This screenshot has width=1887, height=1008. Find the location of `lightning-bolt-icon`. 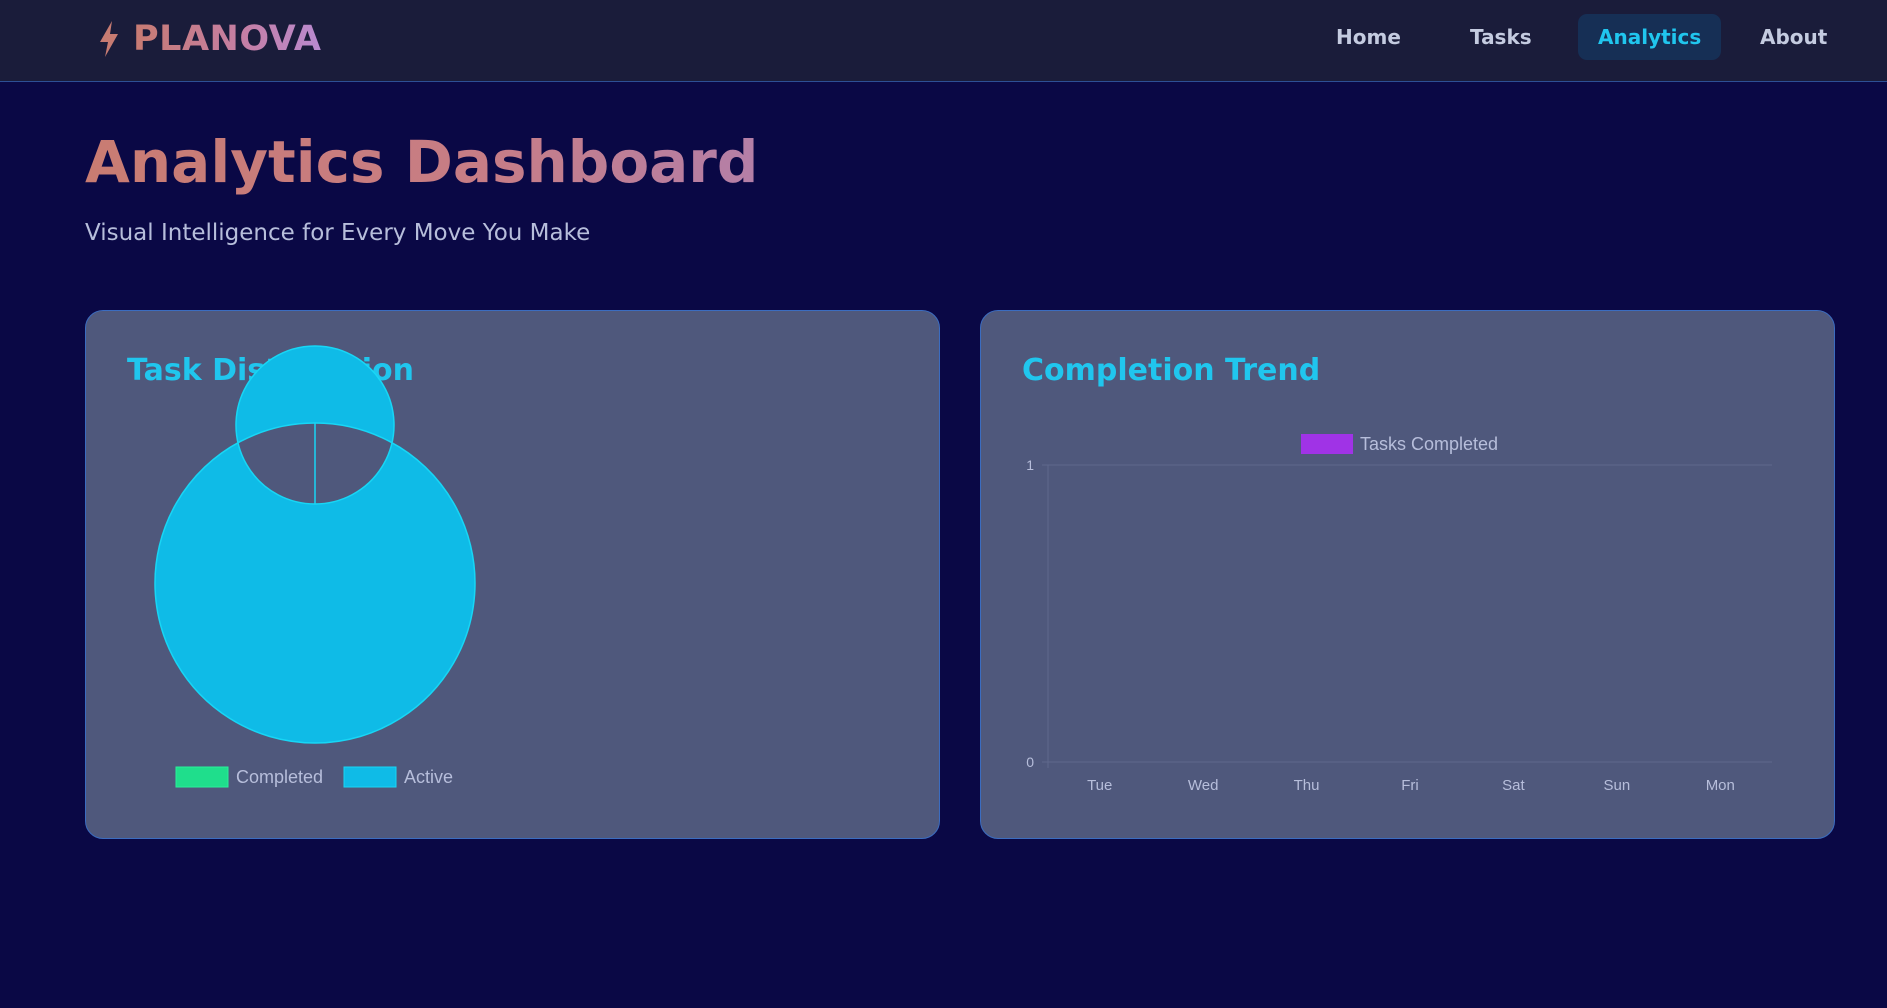

lightning-bolt-icon is located at coordinates (109, 39).